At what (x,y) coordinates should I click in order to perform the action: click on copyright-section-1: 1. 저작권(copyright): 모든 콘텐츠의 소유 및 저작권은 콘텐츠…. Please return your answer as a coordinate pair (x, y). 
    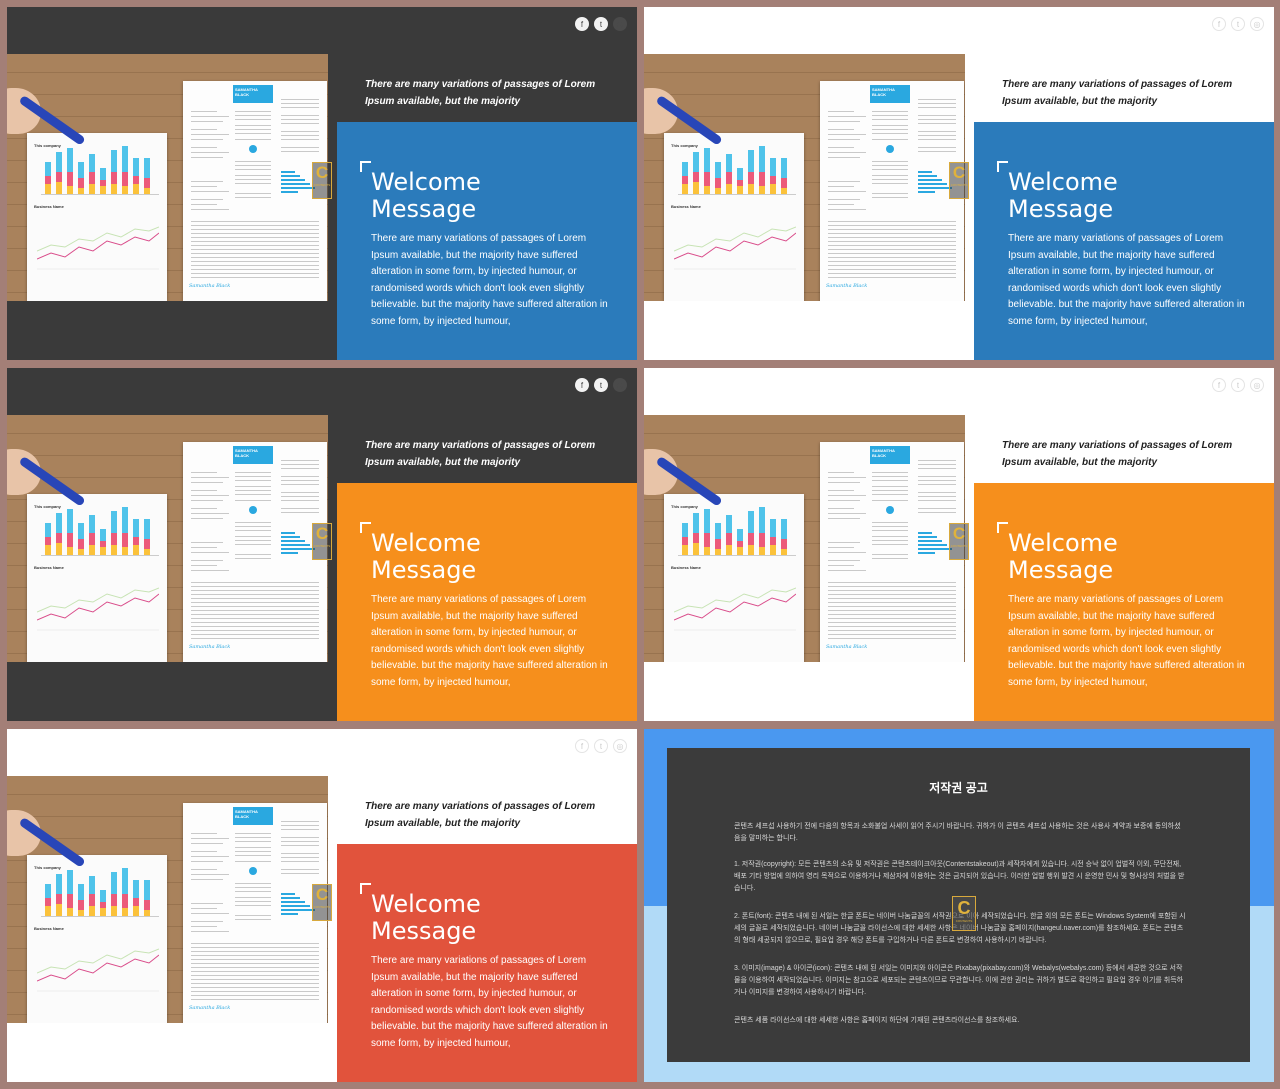
    Looking at the image, I should click on (959, 876).